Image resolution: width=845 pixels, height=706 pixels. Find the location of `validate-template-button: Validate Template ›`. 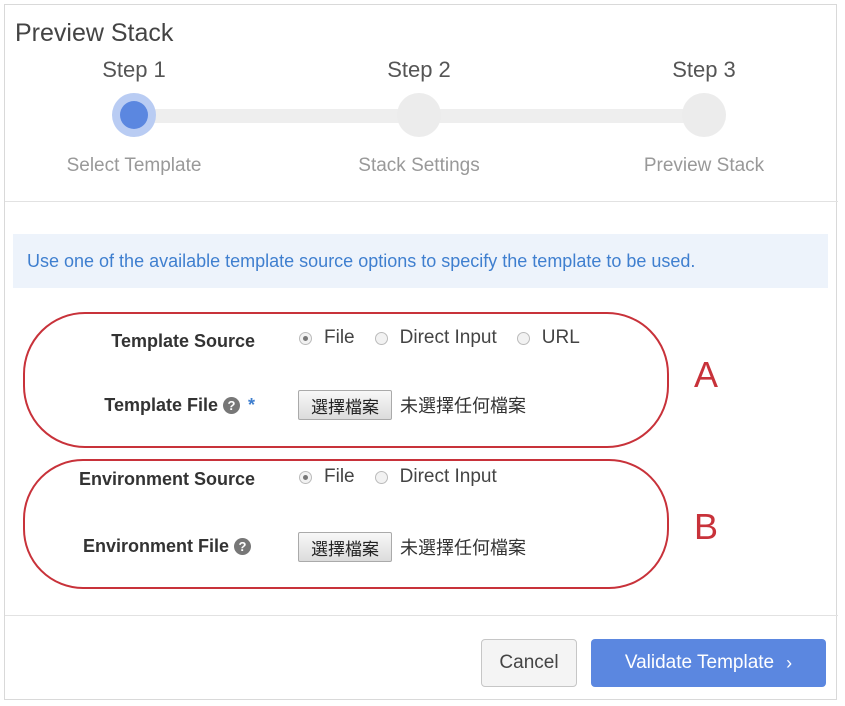

validate-template-button: Validate Template › is located at coordinates (708, 663).